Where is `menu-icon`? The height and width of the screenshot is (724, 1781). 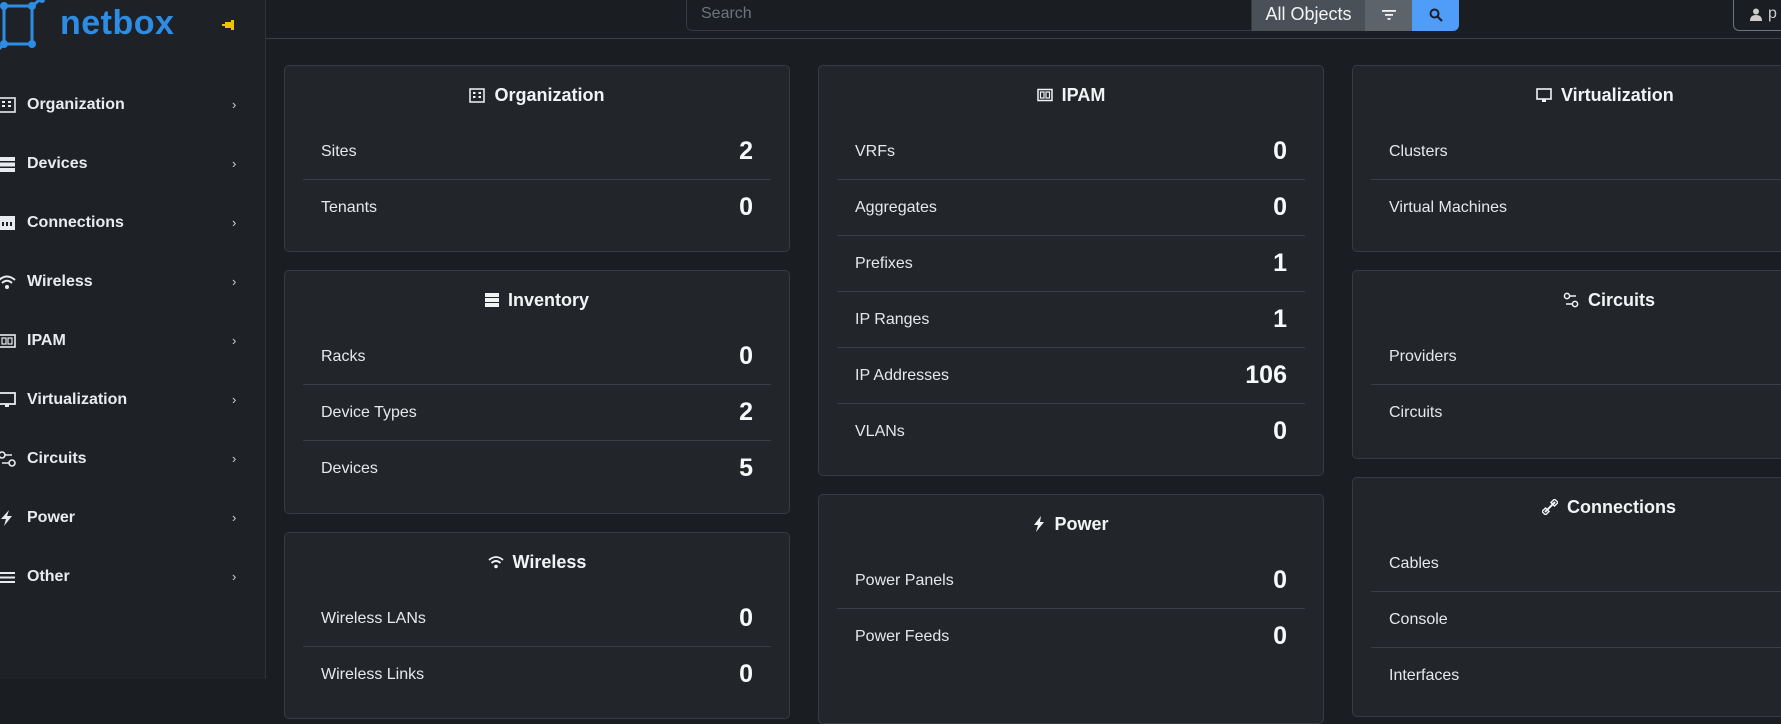
menu-icon is located at coordinates (9, 577).